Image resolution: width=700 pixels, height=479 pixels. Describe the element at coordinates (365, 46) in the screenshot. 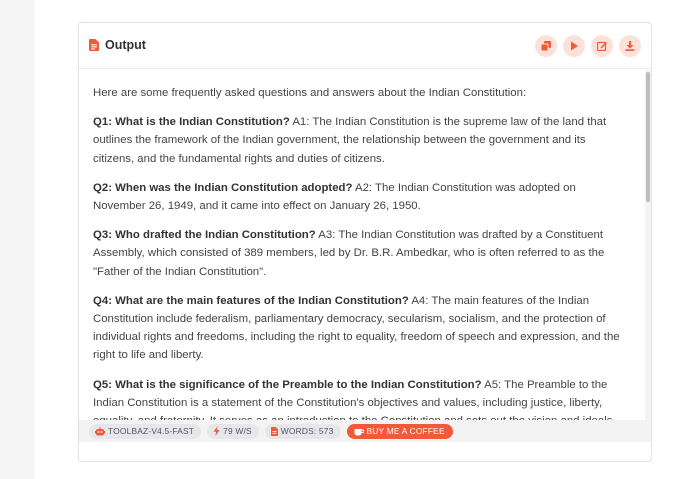

I see `panel-header: Output` at that location.